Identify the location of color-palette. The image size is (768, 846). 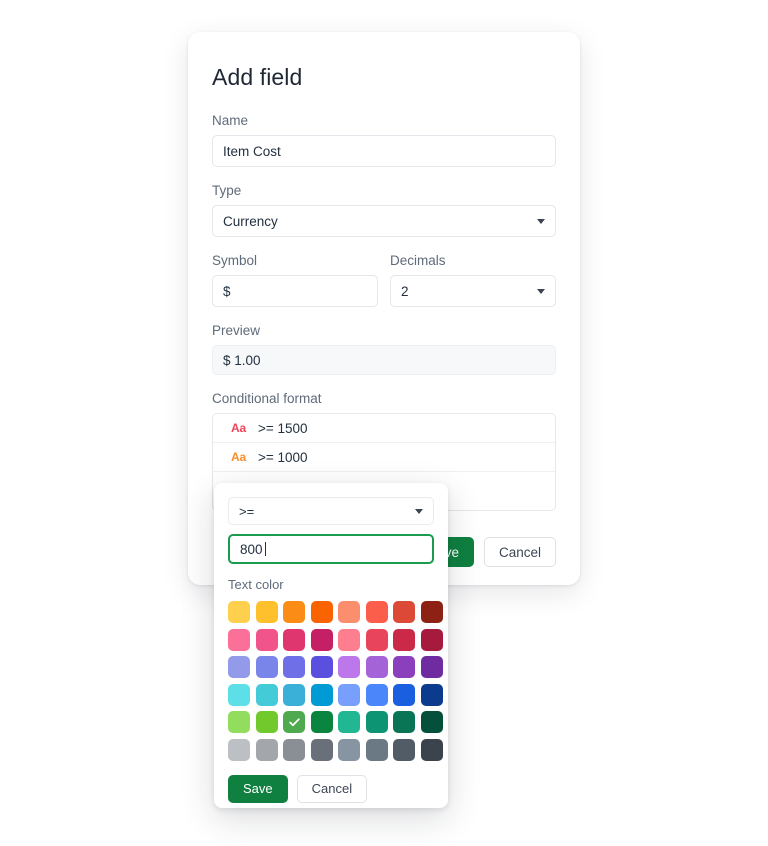
(335, 681).